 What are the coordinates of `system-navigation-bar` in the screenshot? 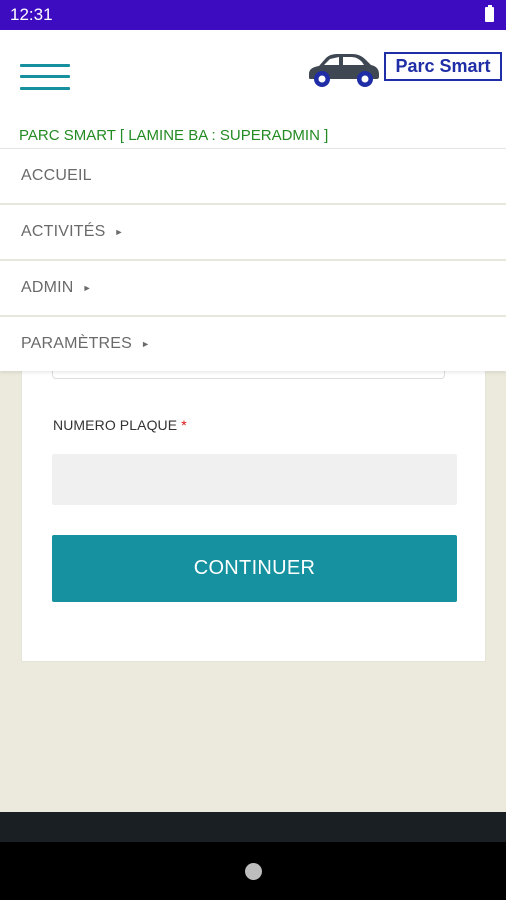 It's located at (253, 871).